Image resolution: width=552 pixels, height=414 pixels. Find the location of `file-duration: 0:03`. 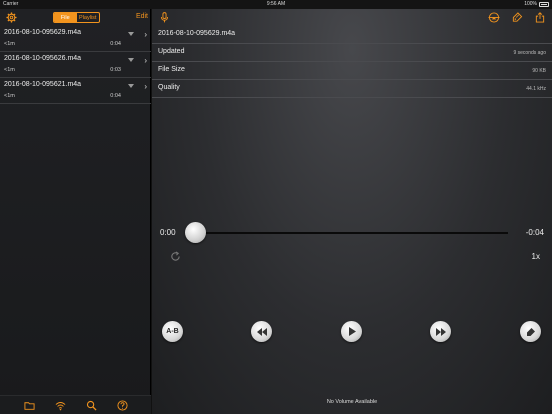

file-duration: 0:03 is located at coordinates (115, 70).